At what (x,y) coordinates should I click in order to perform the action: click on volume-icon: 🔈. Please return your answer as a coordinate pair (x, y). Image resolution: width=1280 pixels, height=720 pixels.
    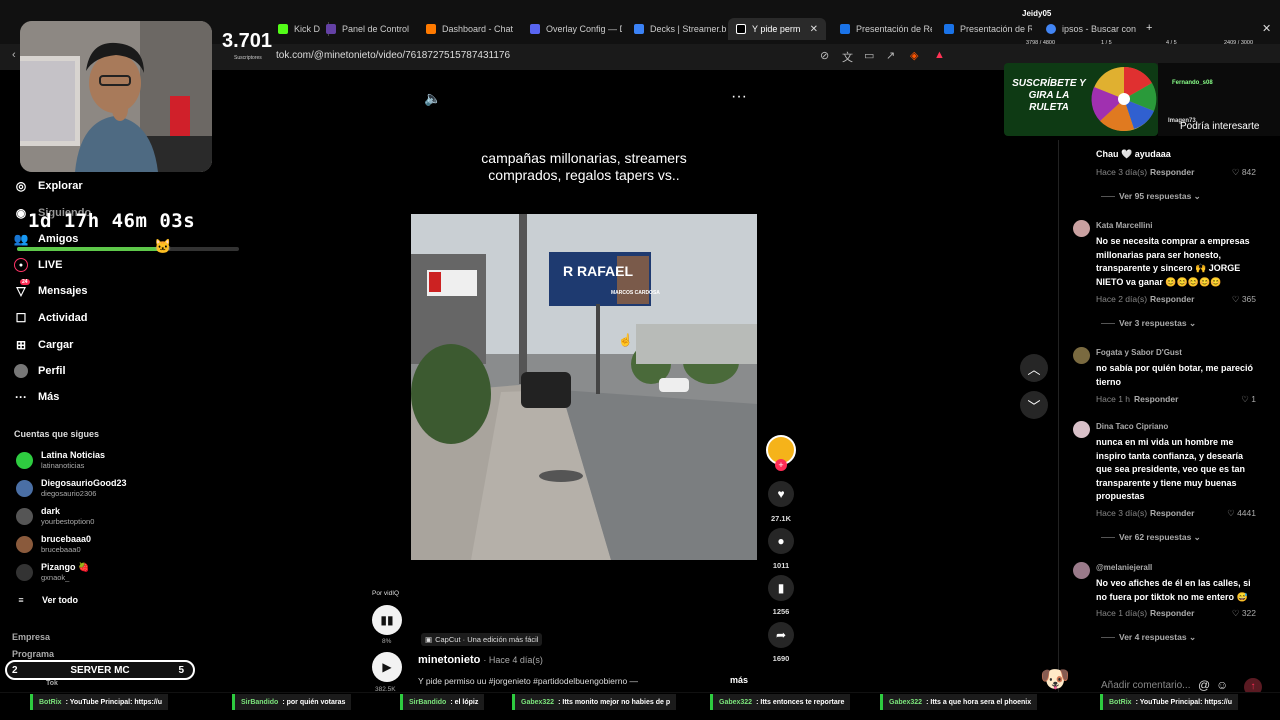
    Looking at the image, I should click on (432, 98).